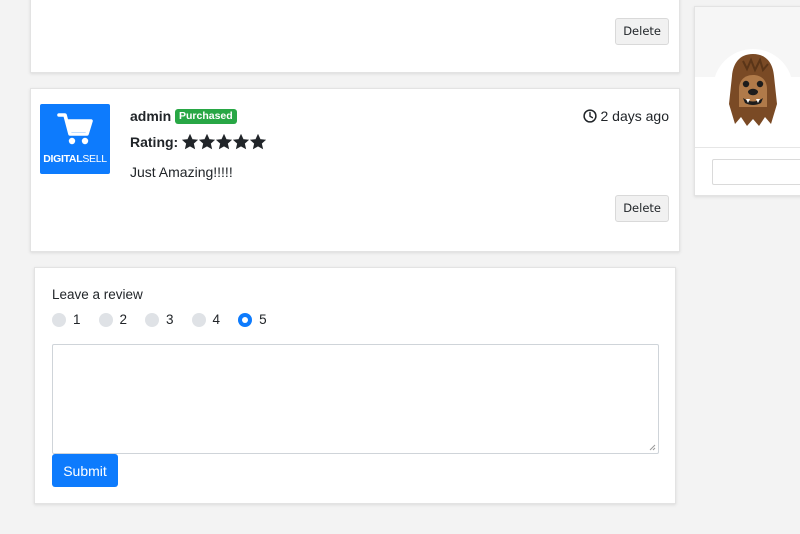  What do you see at coordinates (154, 142) in the screenshot?
I see `rating-label: Rating:` at bounding box center [154, 142].